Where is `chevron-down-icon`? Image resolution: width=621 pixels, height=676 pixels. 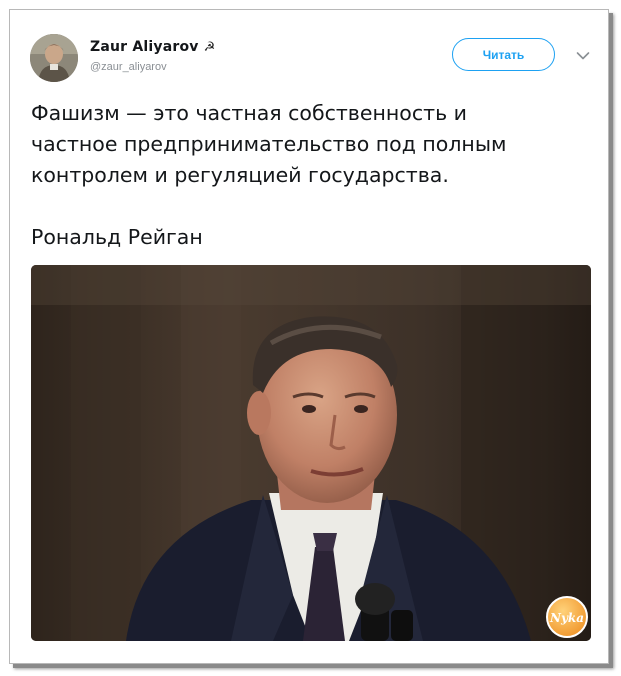 chevron-down-icon is located at coordinates (583, 54).